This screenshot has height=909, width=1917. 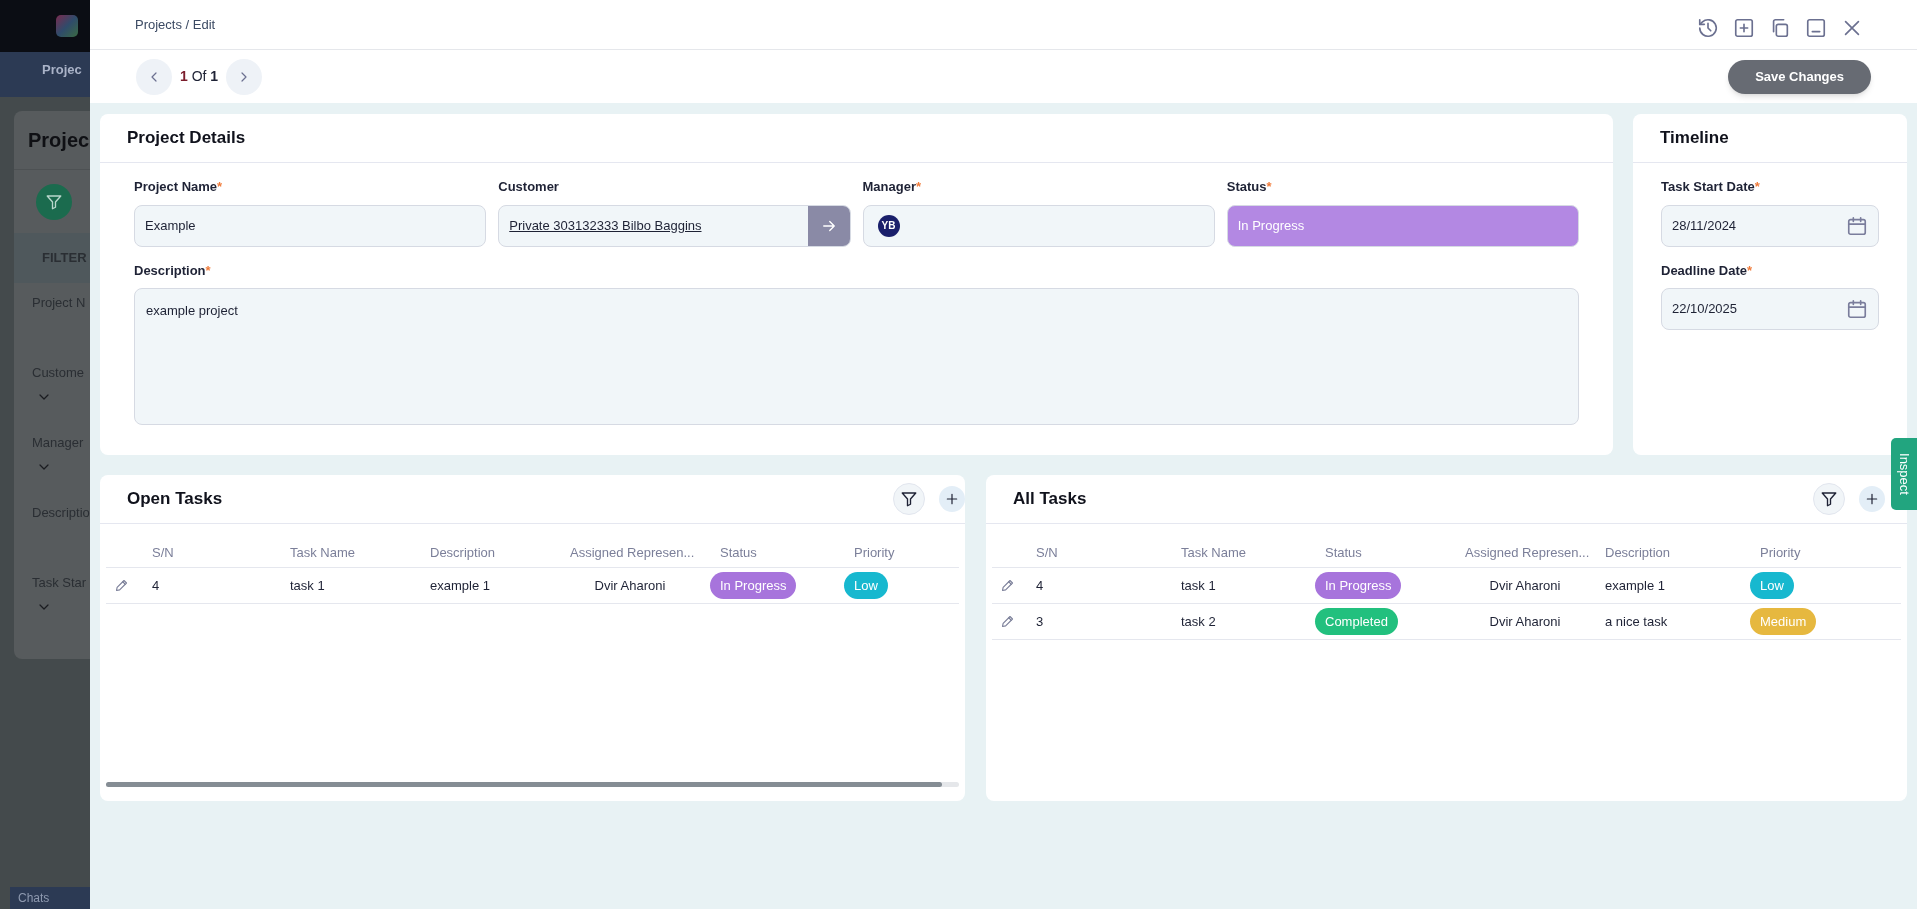 I want to click on card-title: Open Tasks, so click(x=175, y=499).